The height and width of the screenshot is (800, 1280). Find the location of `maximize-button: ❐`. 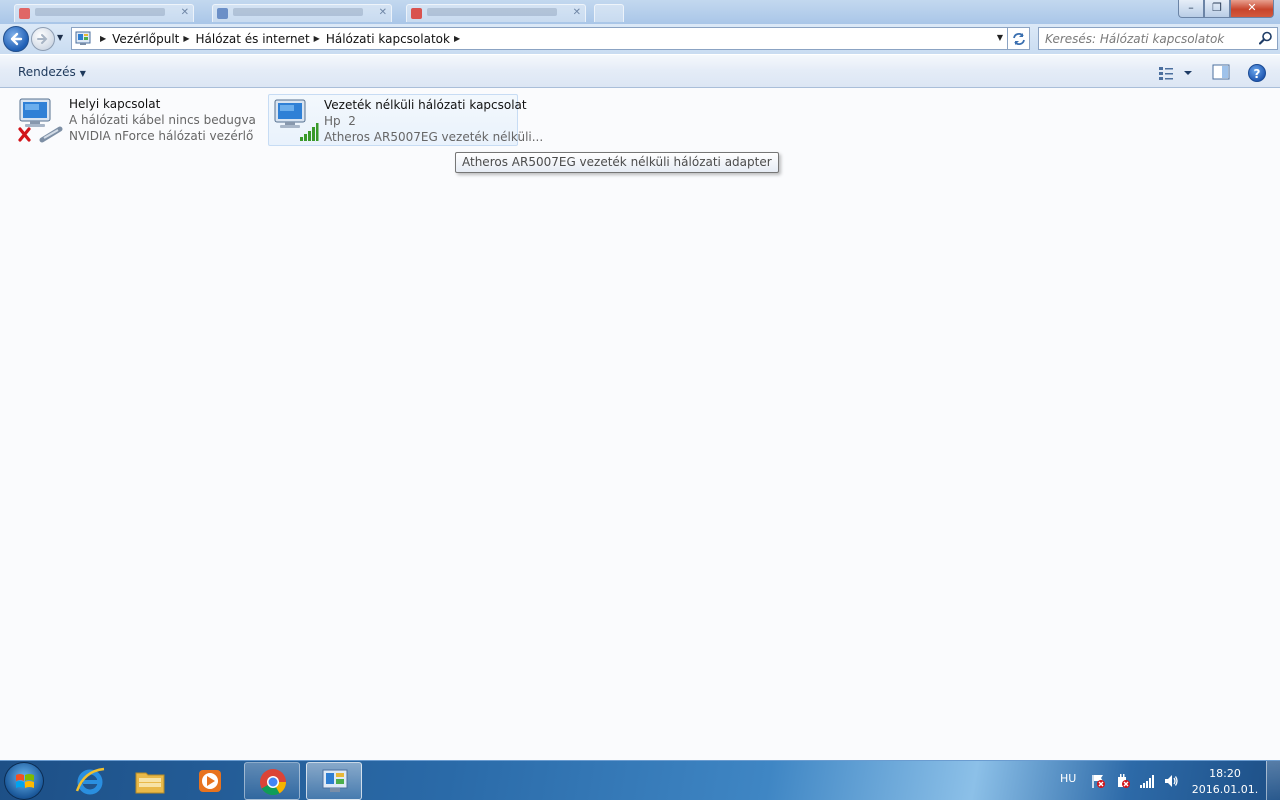

maximize-button: ❐ is located at coordinates (1217, 9).